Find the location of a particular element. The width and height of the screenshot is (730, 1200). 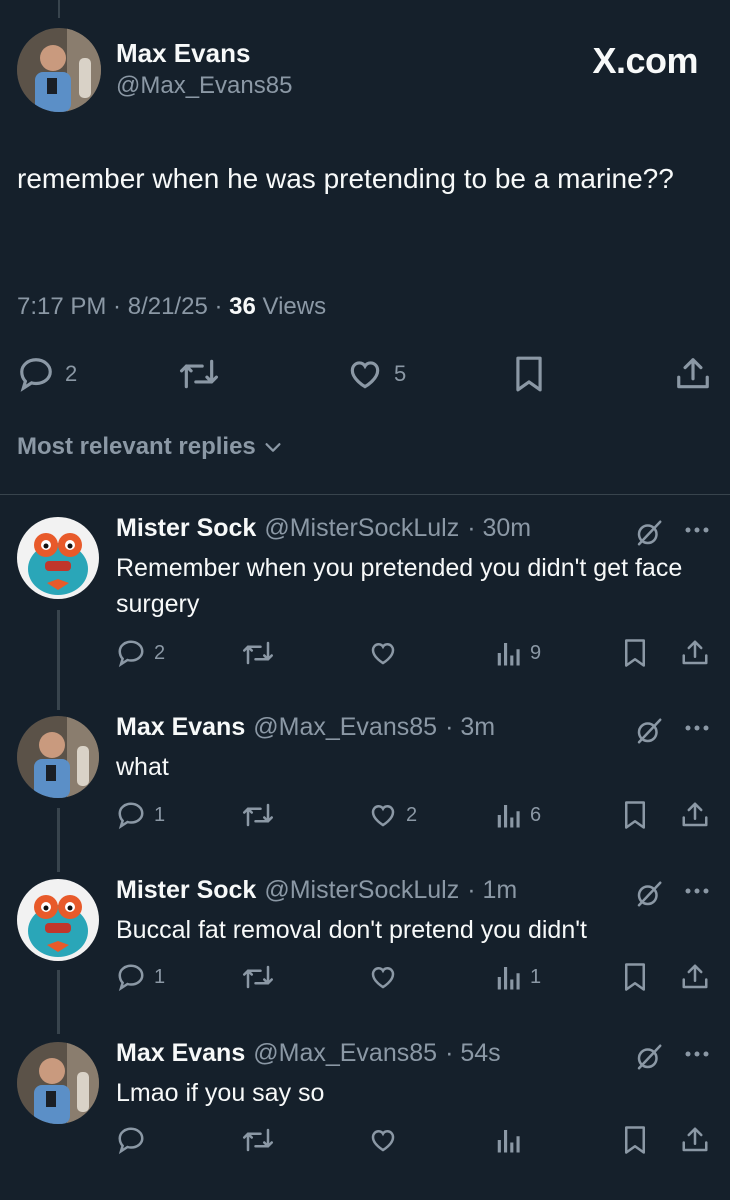

reply-text: Lmao if you say so is located at coordinates (220, 1093).